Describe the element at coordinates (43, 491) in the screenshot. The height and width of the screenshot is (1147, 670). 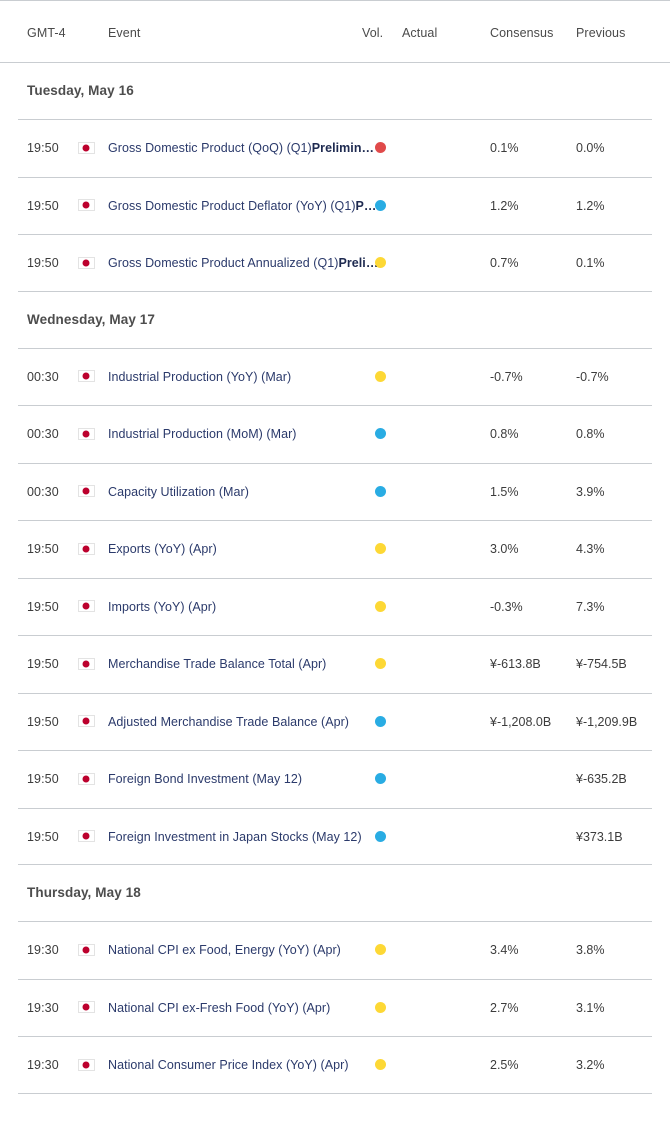
I see `event-time: 00:30` at that location.